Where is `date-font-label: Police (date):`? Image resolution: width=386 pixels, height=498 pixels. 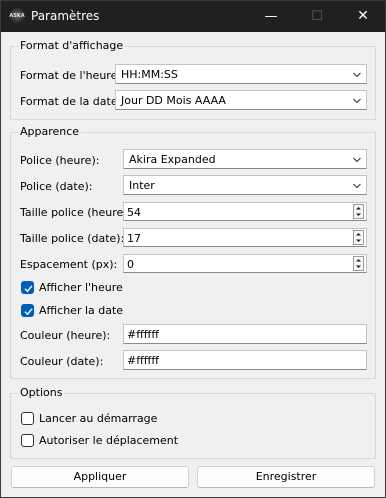 date-font-label: Police (date): is located at coordinates (56, 186).